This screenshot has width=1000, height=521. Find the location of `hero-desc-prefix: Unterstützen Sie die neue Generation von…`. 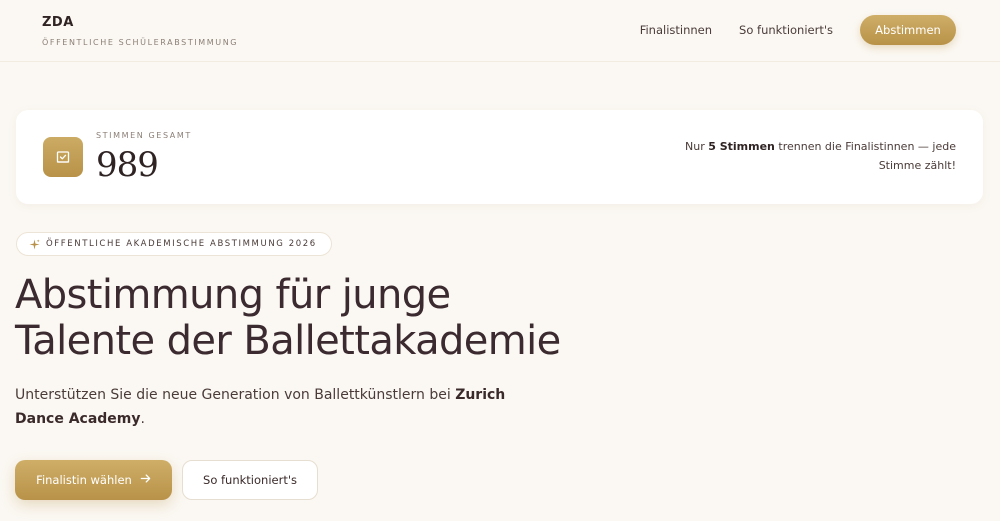

hero-desc-prefix: Unterstützen Sie die neue Generation von… is located at coordinates (235, 395).